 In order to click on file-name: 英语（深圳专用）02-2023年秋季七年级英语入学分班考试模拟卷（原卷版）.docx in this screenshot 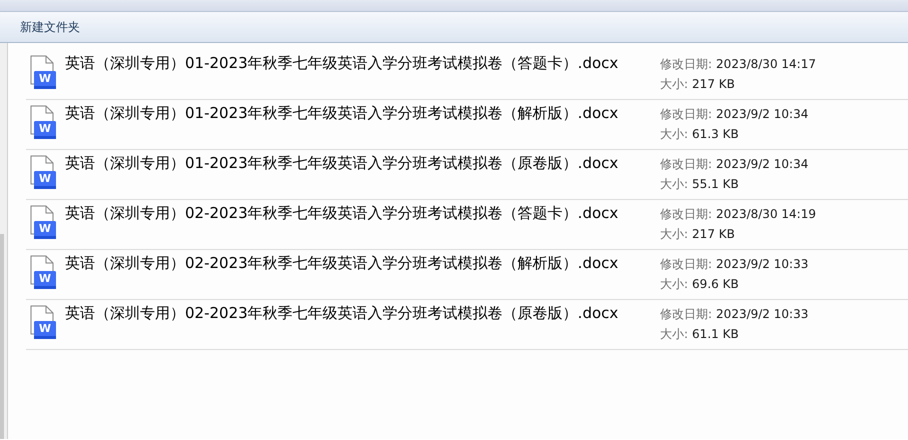, I will do `click(342, 313)`.